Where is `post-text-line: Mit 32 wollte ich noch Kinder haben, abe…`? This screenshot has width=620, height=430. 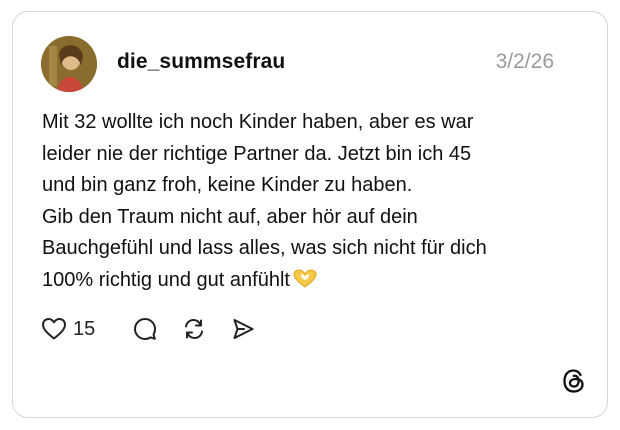
post-text-line: Mit 32 wollte ich noch Kinder haben, abe… is located at coordinates (258, 122).